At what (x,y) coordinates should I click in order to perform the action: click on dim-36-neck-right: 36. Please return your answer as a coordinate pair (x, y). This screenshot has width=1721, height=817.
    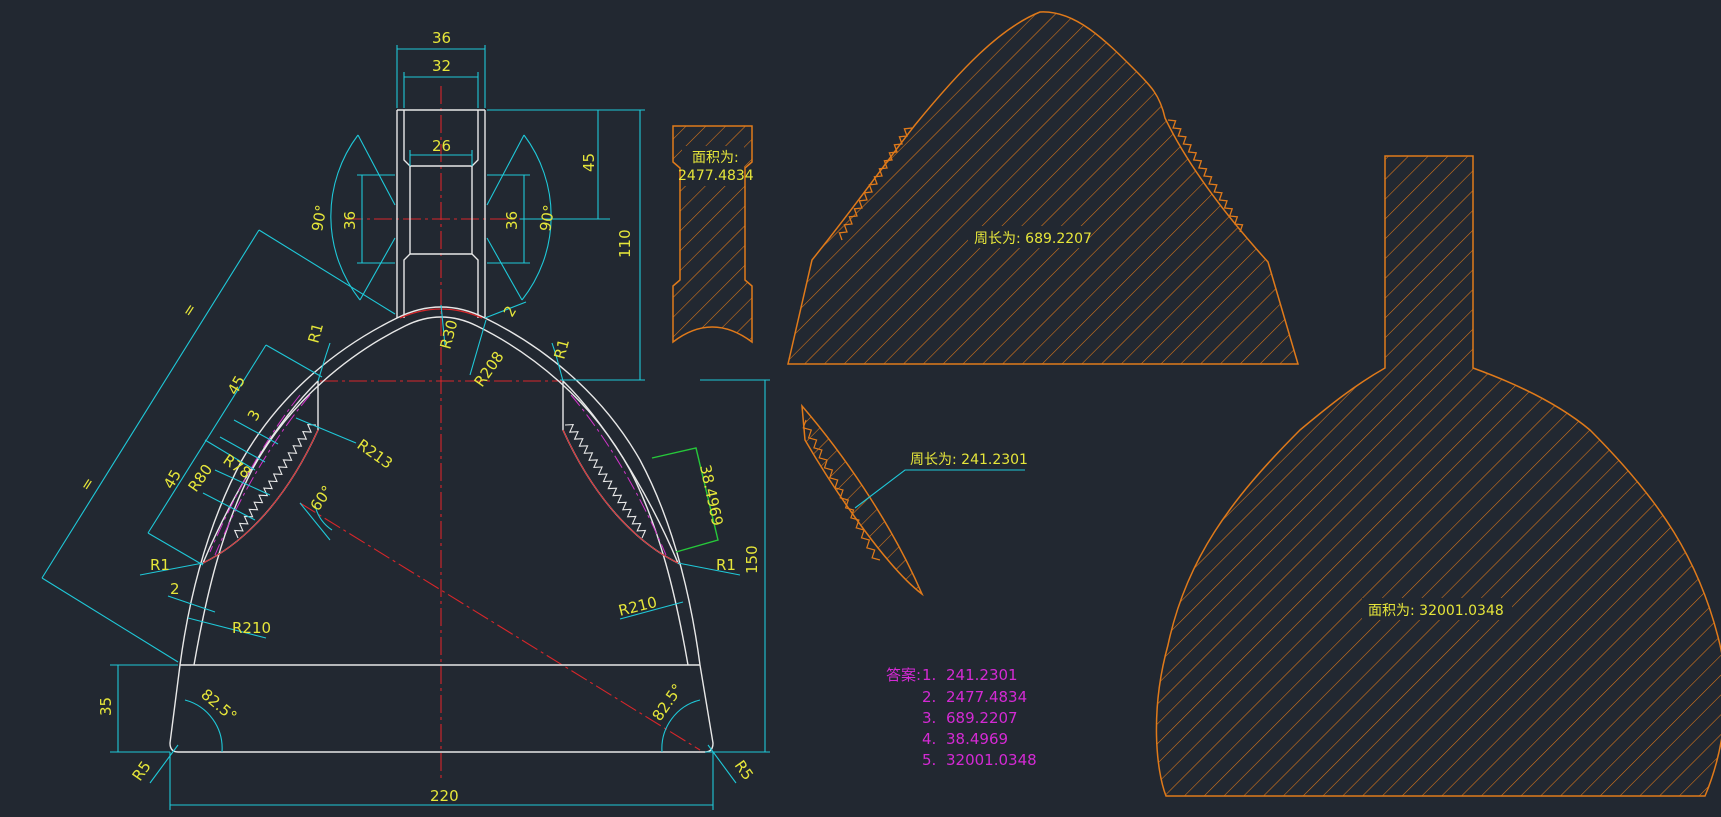
    Looking at the image, I should click on (512, 220).